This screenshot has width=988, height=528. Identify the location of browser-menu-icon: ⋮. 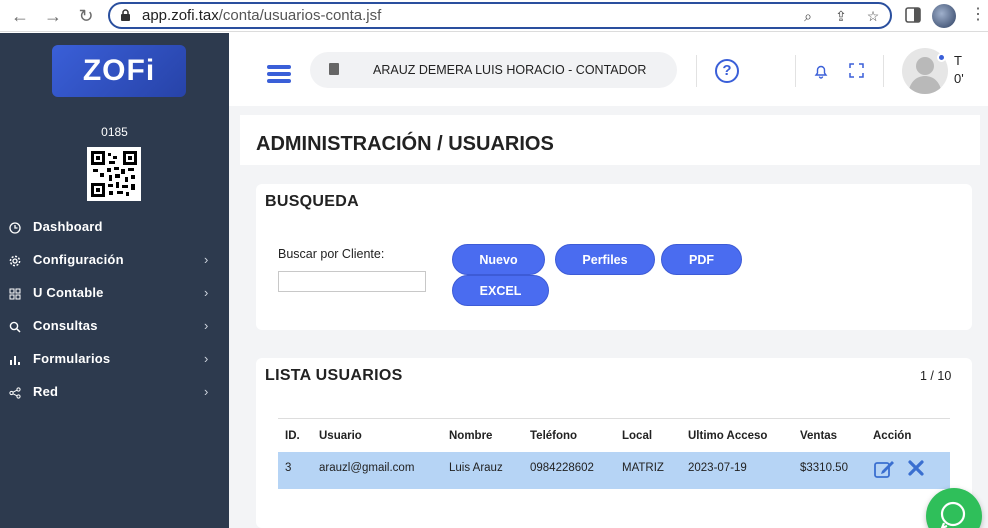
(978, 15).